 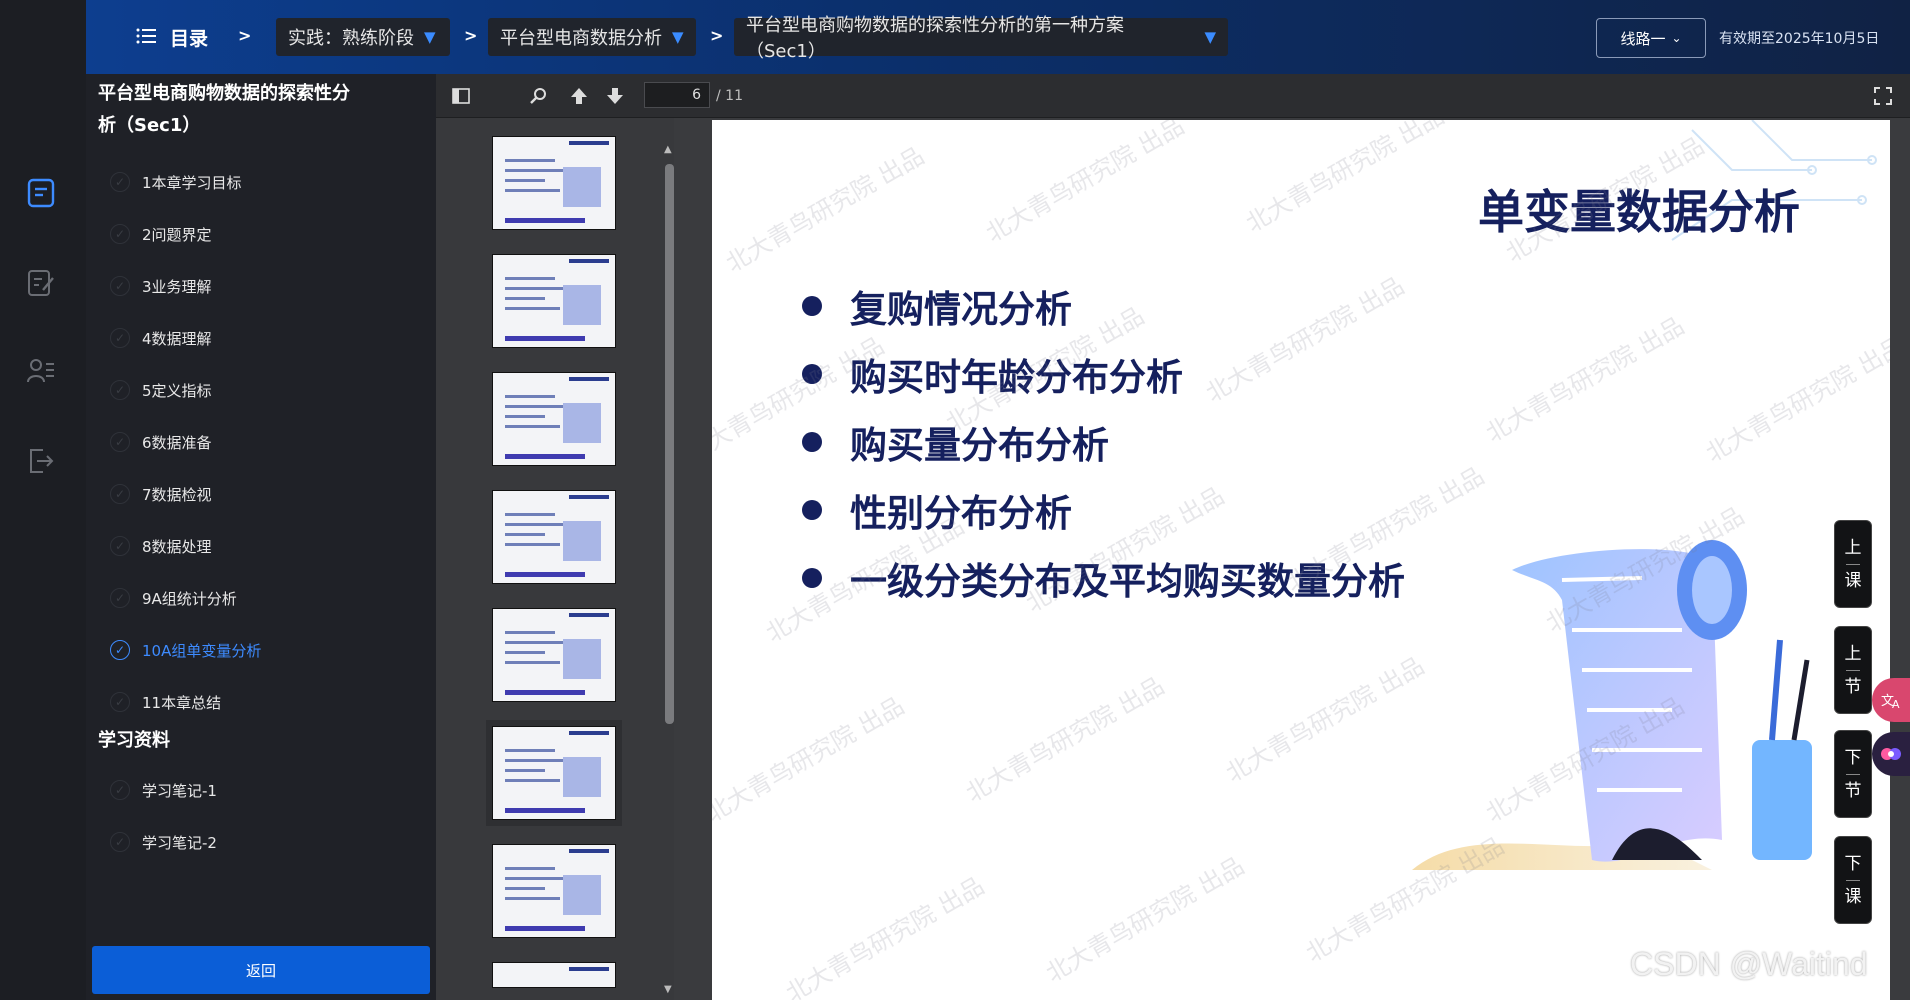 What do you see at coordinates (1891, 754) in the screenshot?
I see `ai-assistant-icon` at bounding box center [1891, 754].